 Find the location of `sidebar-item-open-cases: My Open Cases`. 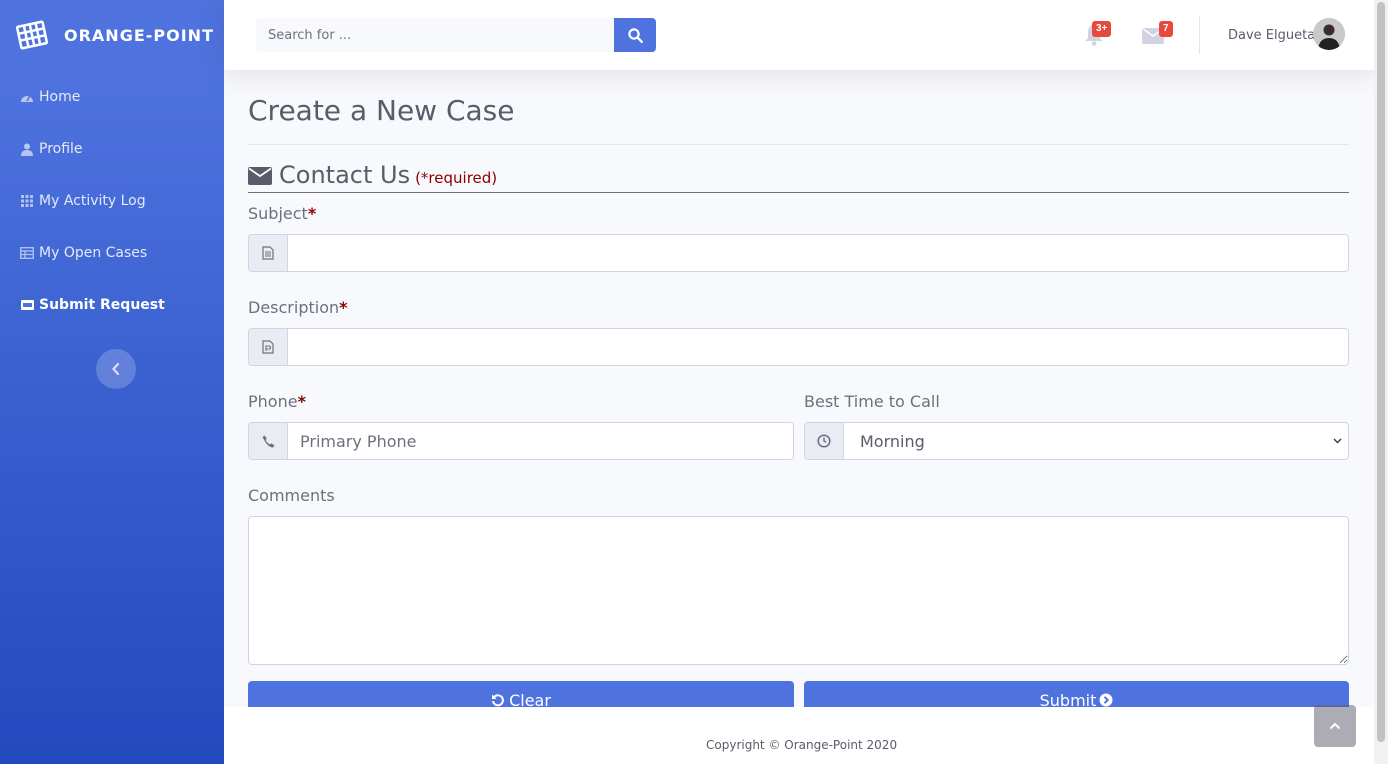

sidebar-item-open-cases: My Open Cases is located at coordinates (112, 253).